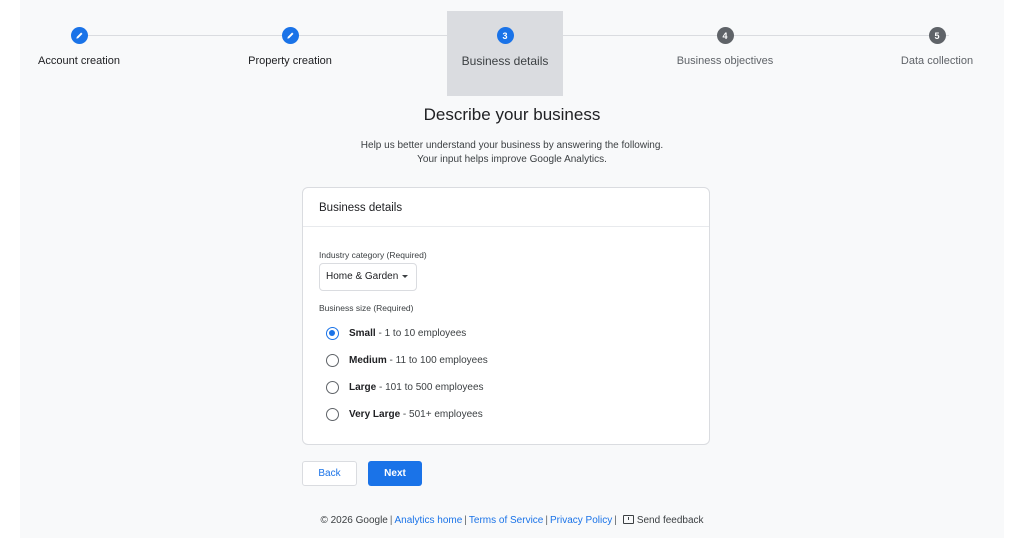 Image resolution: width=1024 pixels, height=538 pixels. What do you see at coordinates (290, 61) in the screenshot?
I see `step-label: Property creation` at bounding box center [290, 61].